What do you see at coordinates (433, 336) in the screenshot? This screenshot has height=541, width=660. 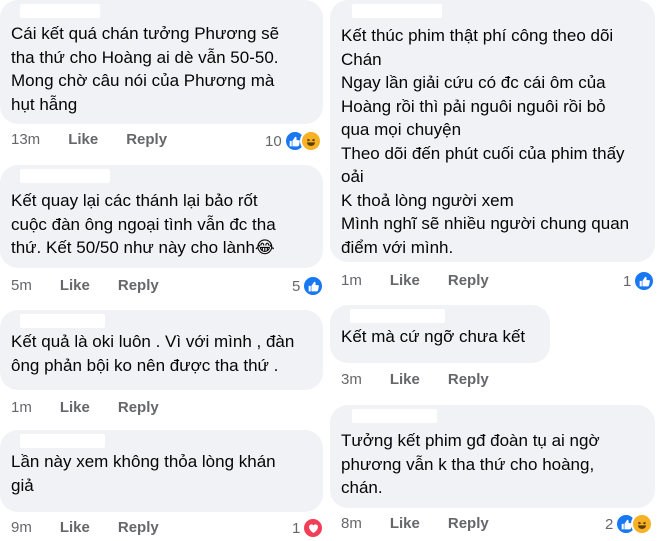 I see `comment-text: Kết mà cứ ngỡ chưa kết` at bounding box center [433, 336].